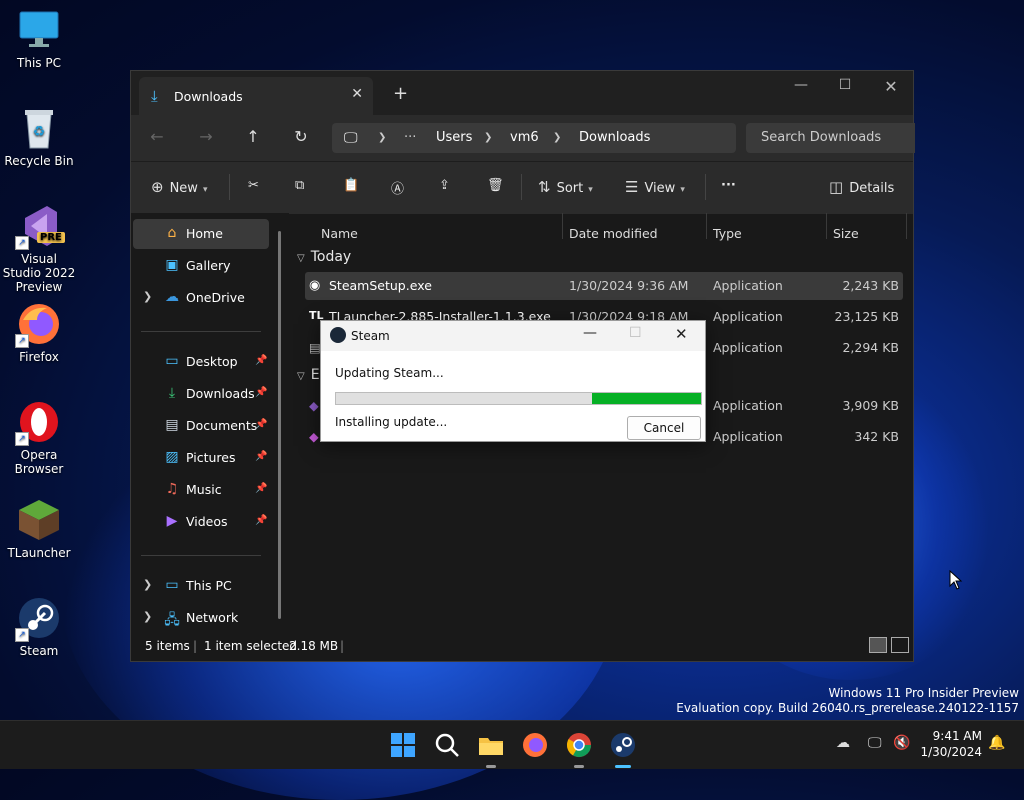 This screenshot has width=1024, height=800. Describe the element at coordinates (557, 137) in the screenshot. I see `chevron-right-icon: ❯` at that location.